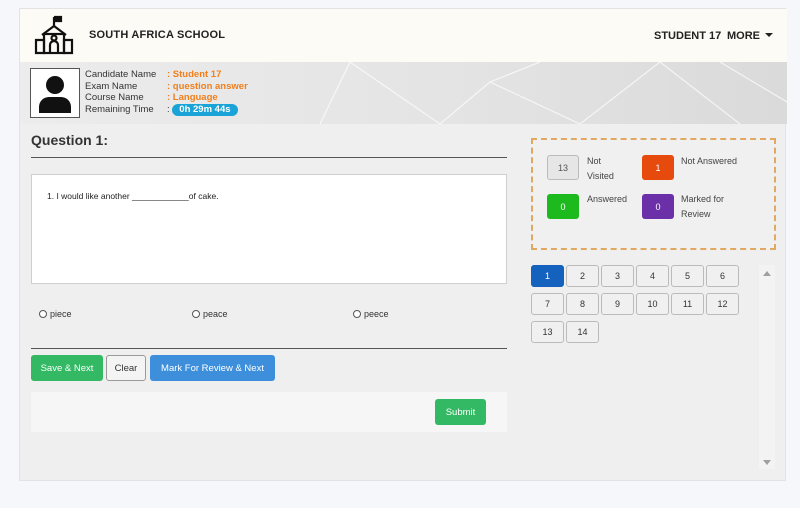 The width and height of the screenshot is (800, 508). Describe the element at coordinates (594, 161) in the screenshot. I see `not-visited-label-line1: Not` at that location.